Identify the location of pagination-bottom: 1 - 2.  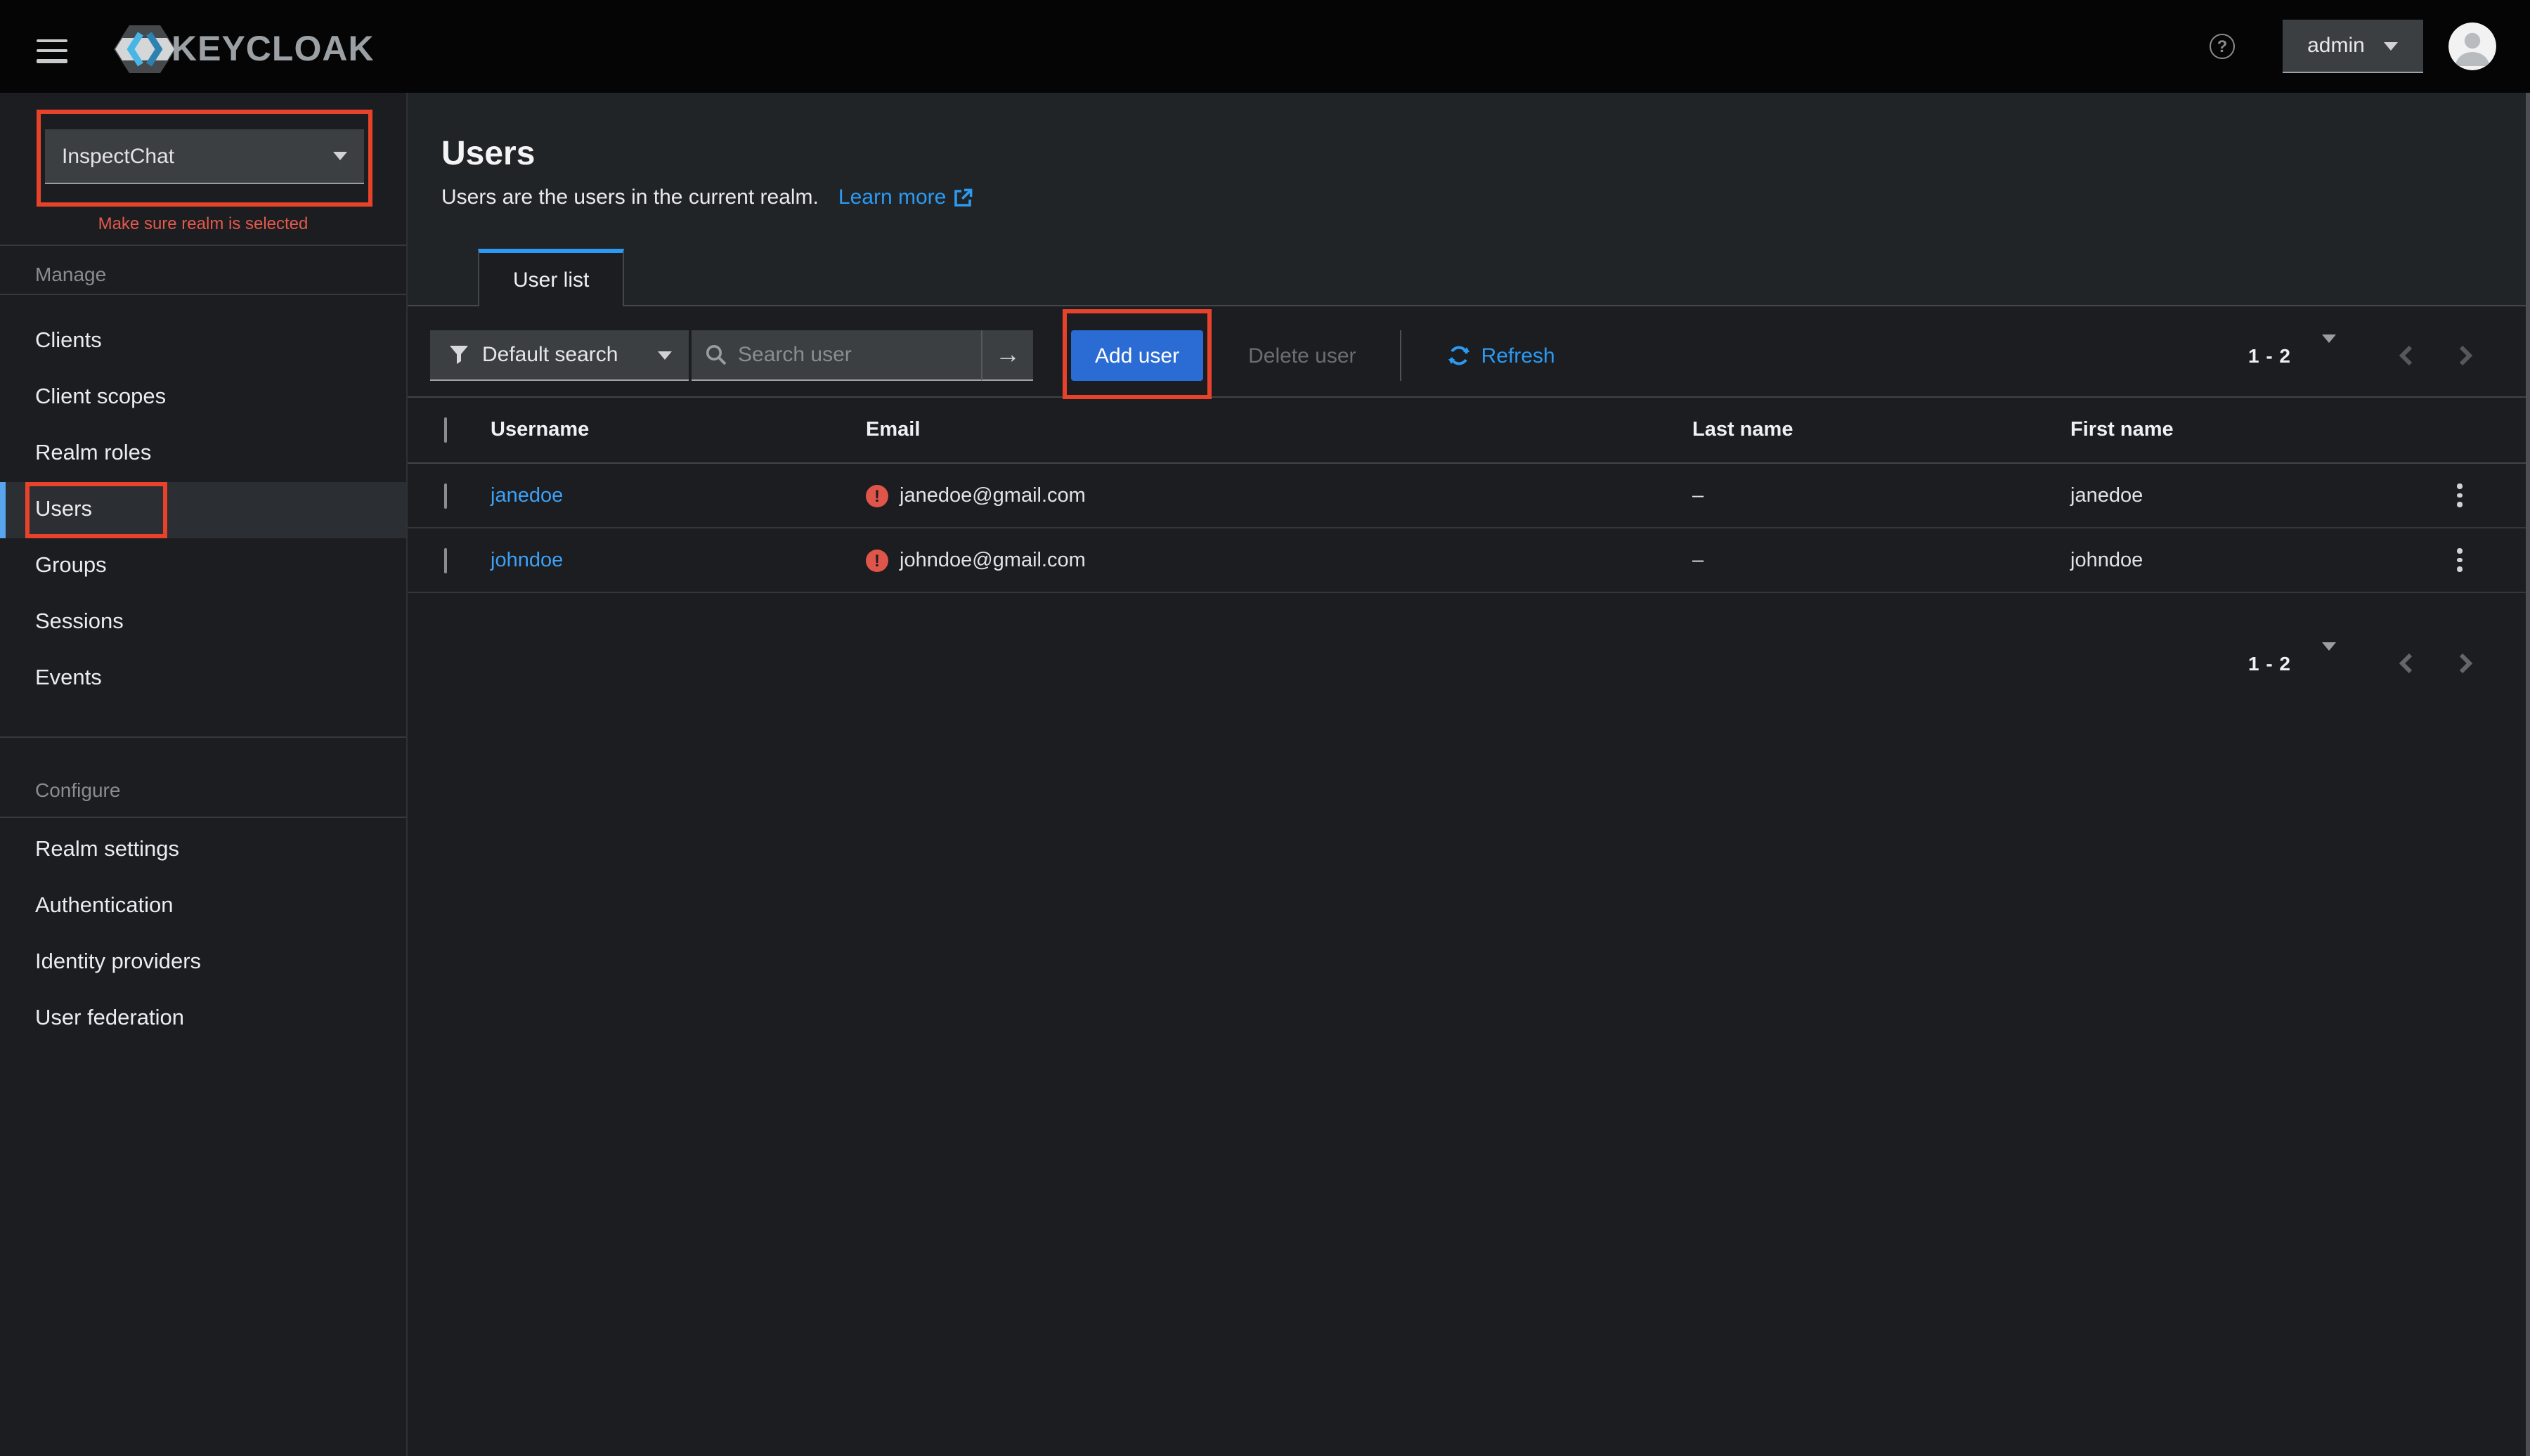
(1469, 663).